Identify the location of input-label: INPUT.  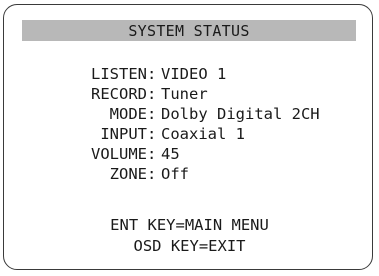
(123, 134).